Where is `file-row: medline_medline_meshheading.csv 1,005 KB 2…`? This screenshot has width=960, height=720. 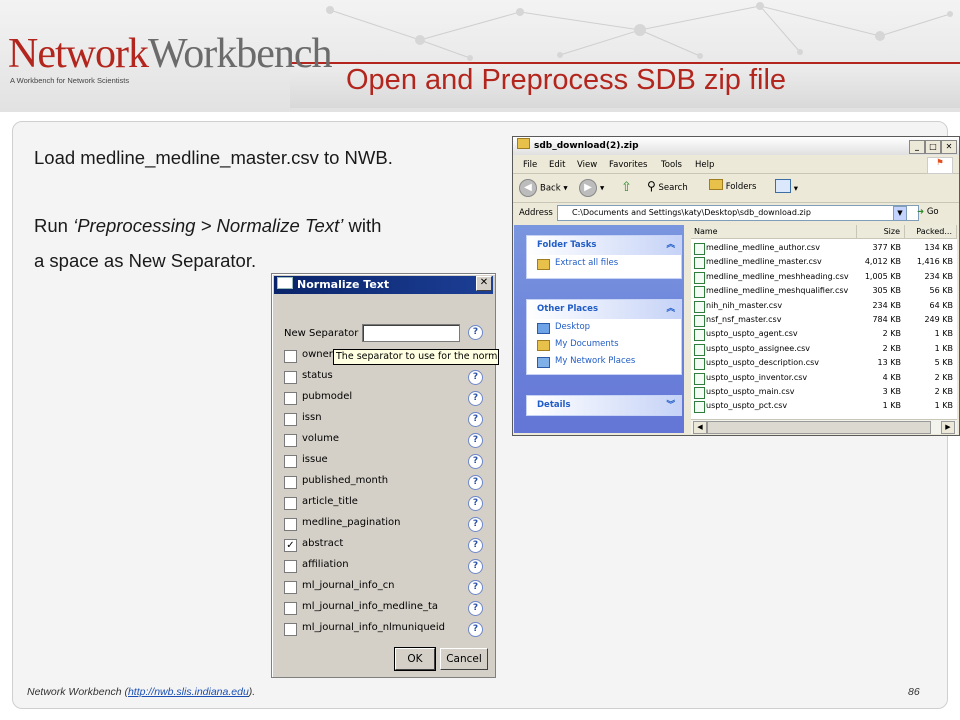
file-row: medline_medline_meshheading.csv 1,005 KB 2… is located at coordinates (824, 277).